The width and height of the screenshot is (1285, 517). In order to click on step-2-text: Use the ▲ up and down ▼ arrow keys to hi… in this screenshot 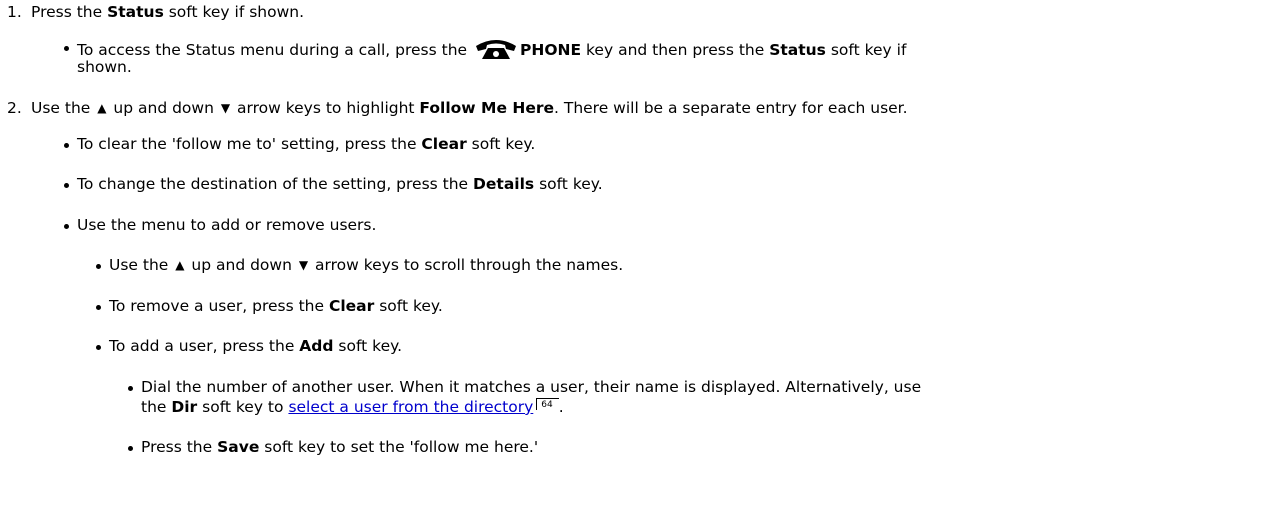, I will do `click(469, 108)`.